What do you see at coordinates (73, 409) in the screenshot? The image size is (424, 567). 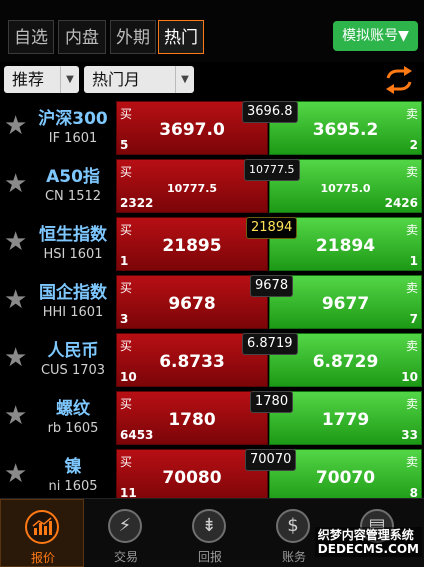 I see `contract-name: 螺纹` at bounding box center [73, 409].